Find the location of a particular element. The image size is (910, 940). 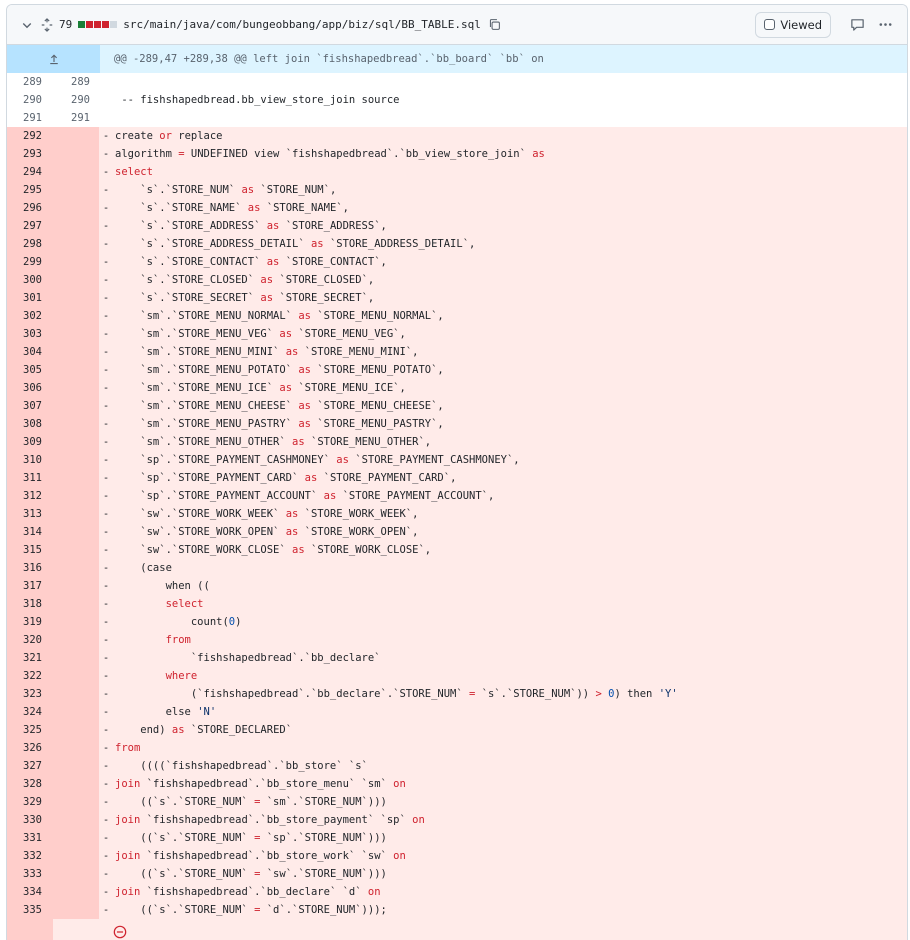

old-line-number: 335 is located at coordinates (30, 910).